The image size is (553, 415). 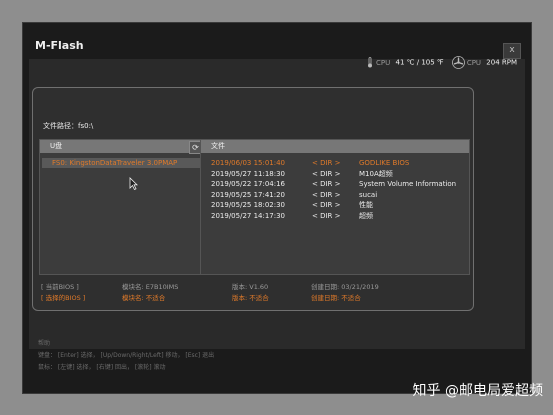 What do you see at coordinates (56, 146) in the screenshot?
I see `drive-panel-title: U盘` at bounding box center [56, 146].